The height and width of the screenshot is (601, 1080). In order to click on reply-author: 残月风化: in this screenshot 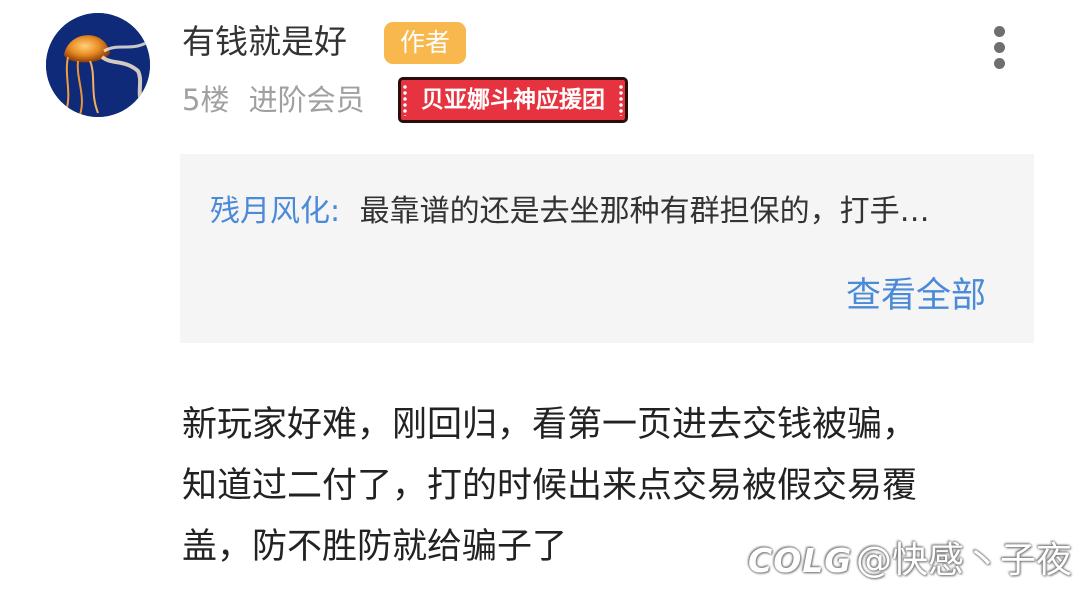, I will do `click(275, 211)`.